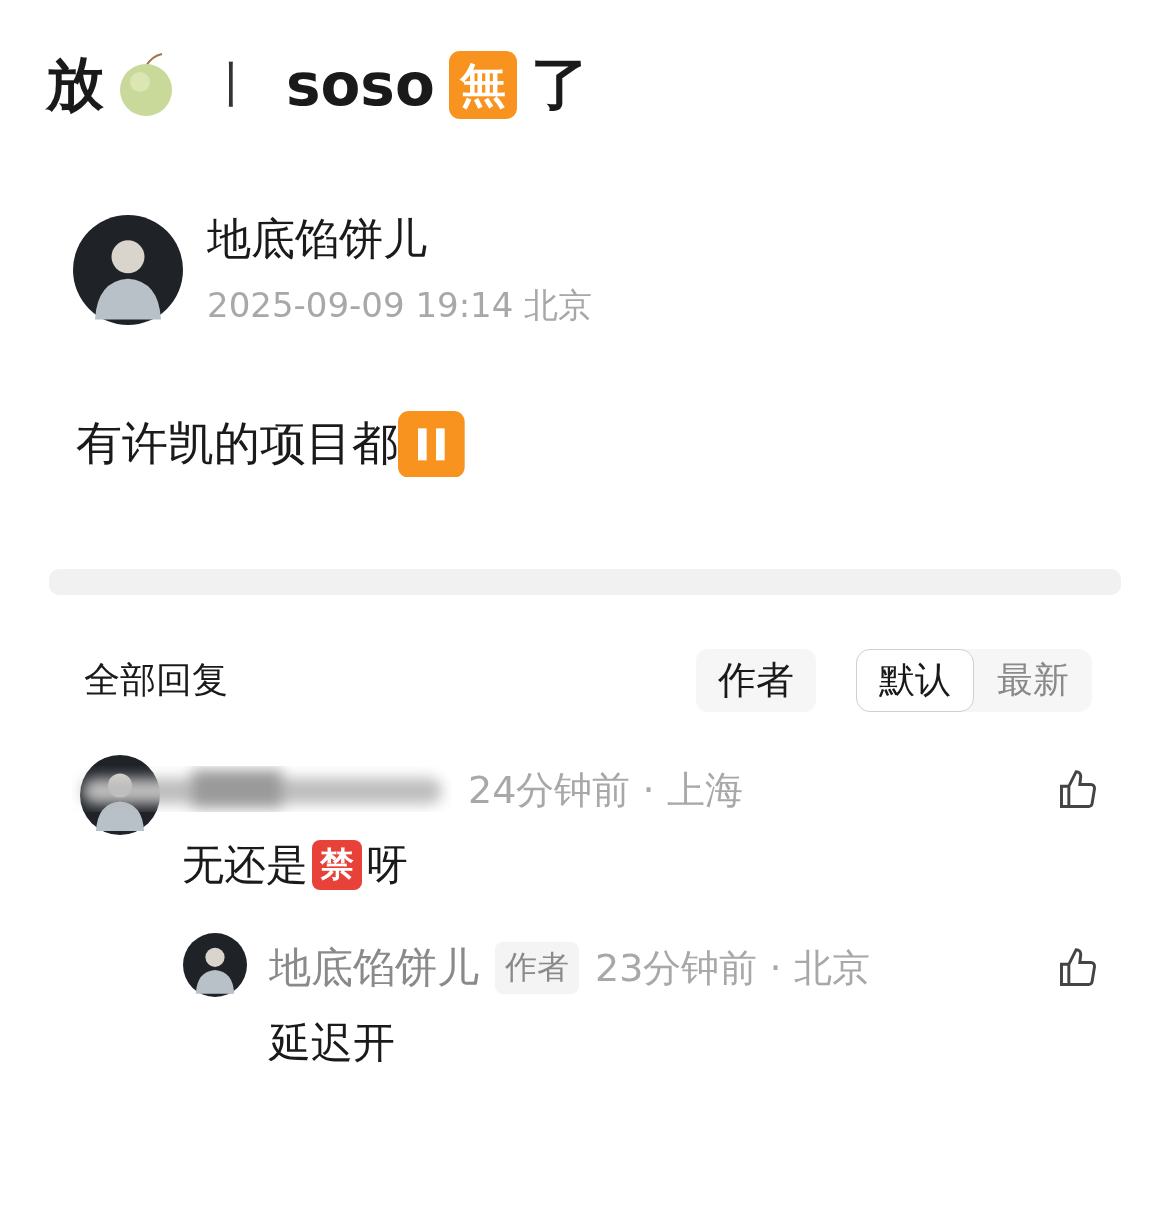 The image size is (1170, 1207). What do you see at coordinates (360, 85) in the screenshot?
I see `title-text: soso` at bounding box center [360, 85].